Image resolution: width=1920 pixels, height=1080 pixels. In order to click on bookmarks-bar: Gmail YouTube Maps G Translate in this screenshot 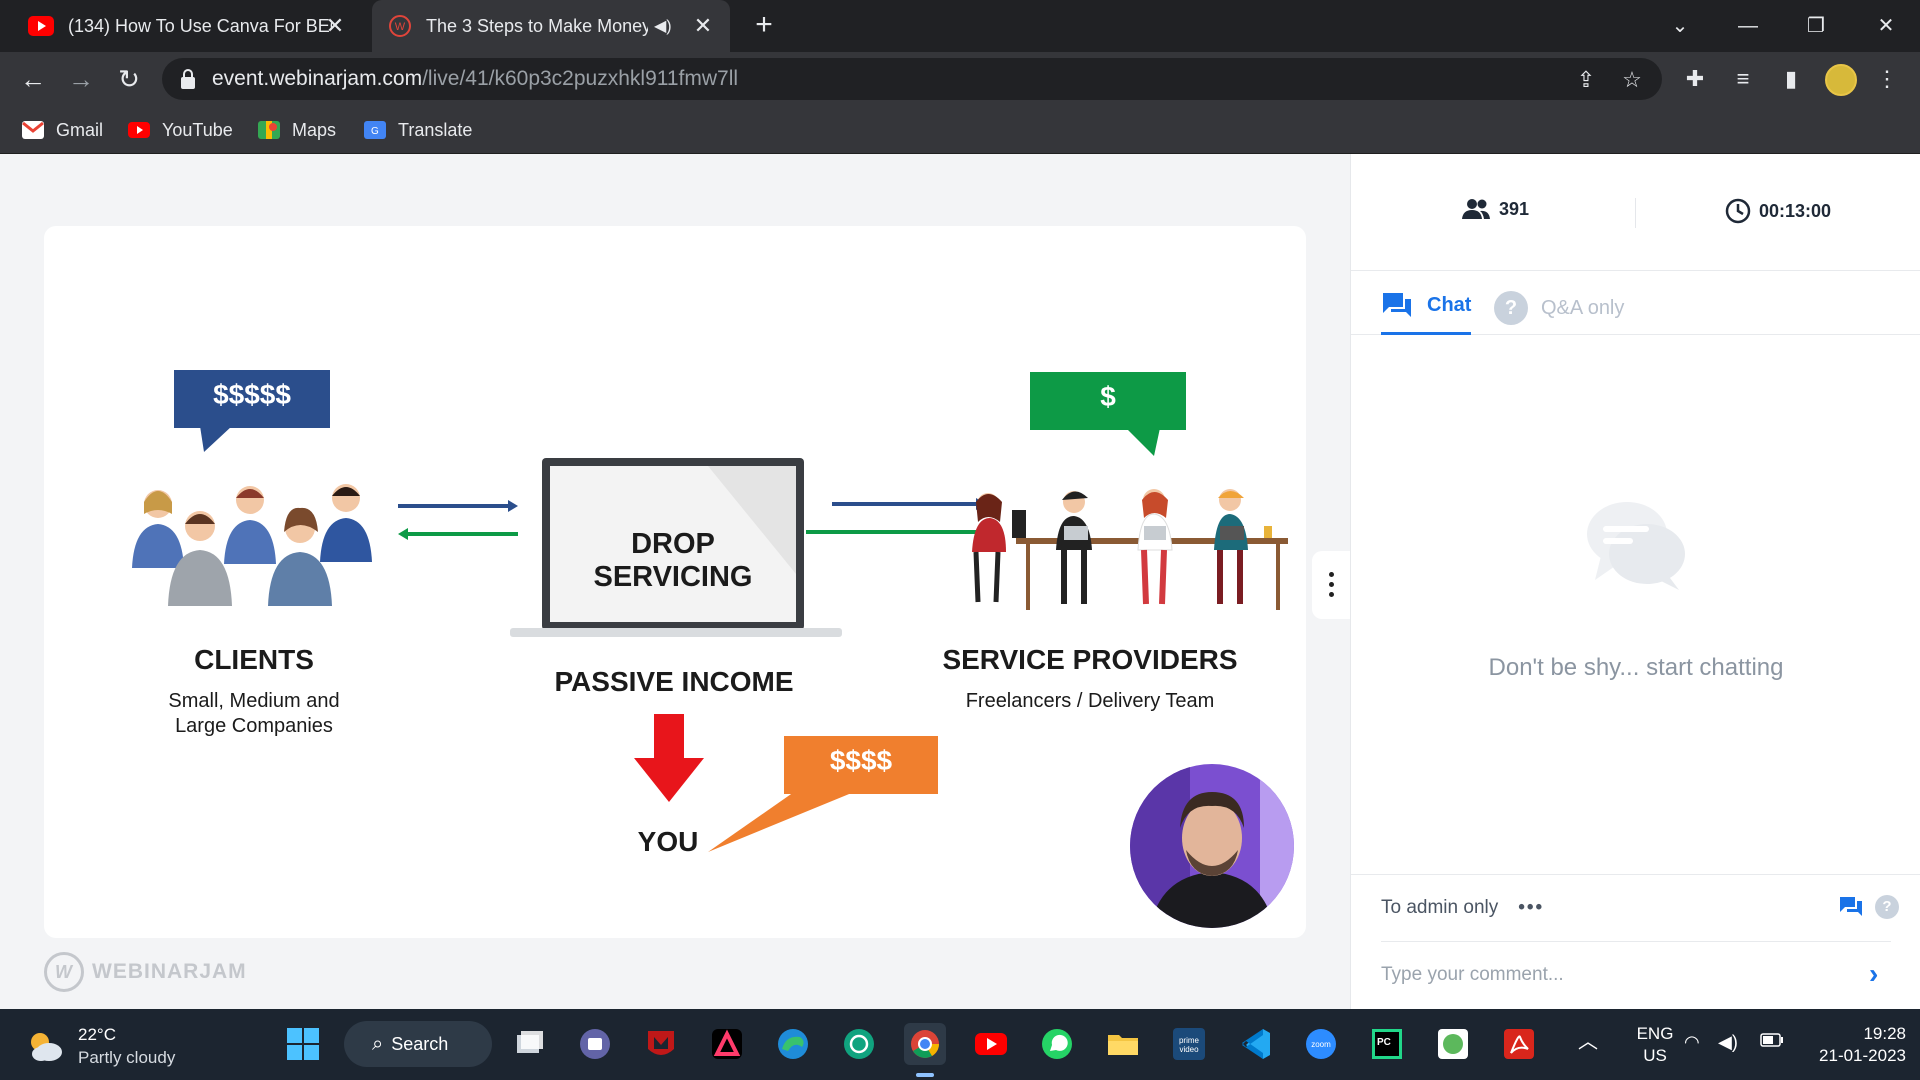, I will do `click(960, 129)`.